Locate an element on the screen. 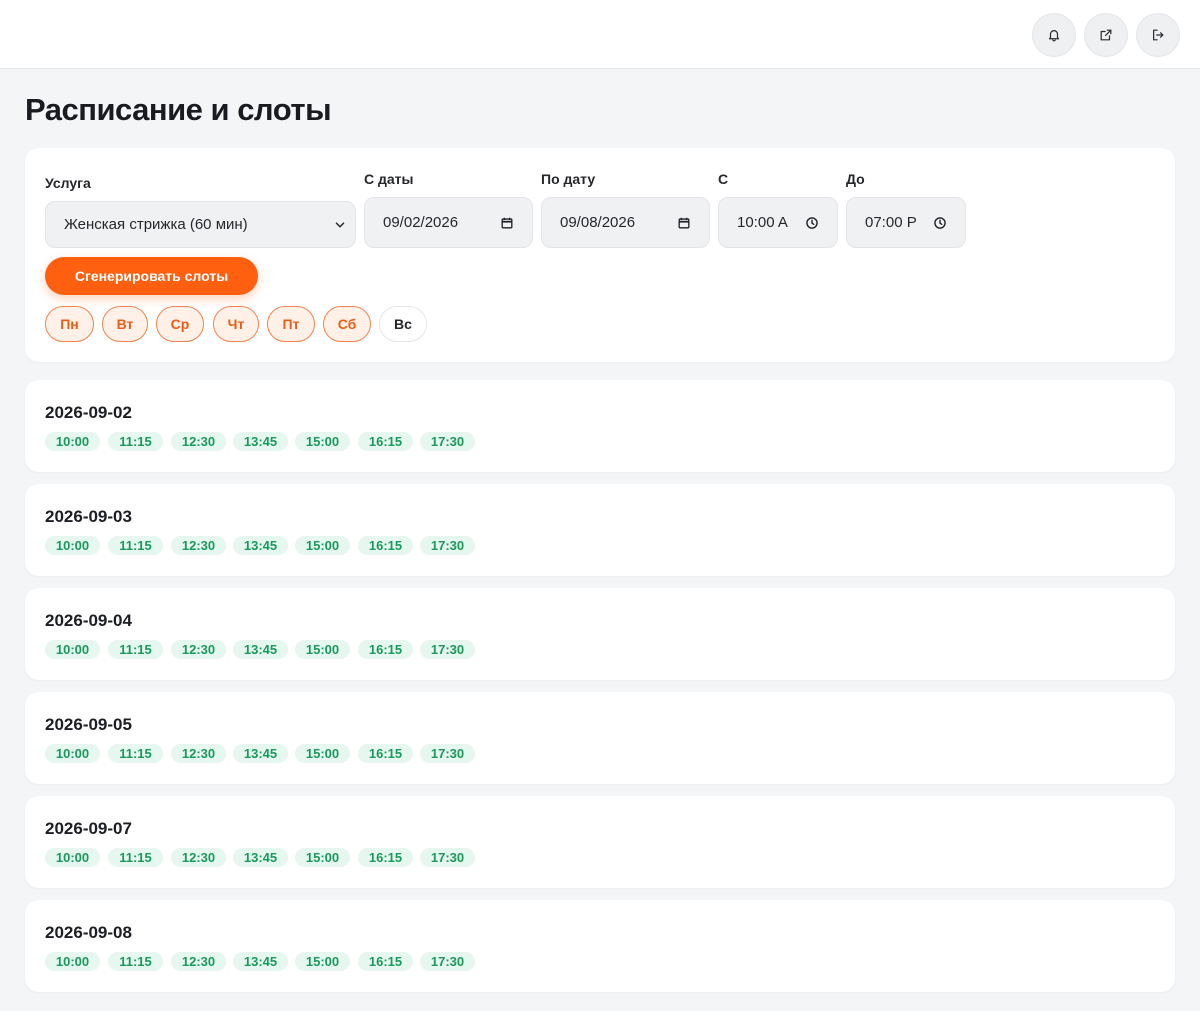 The image size is (1200, 1011). logout-button is located at coordinates (1158, 35).